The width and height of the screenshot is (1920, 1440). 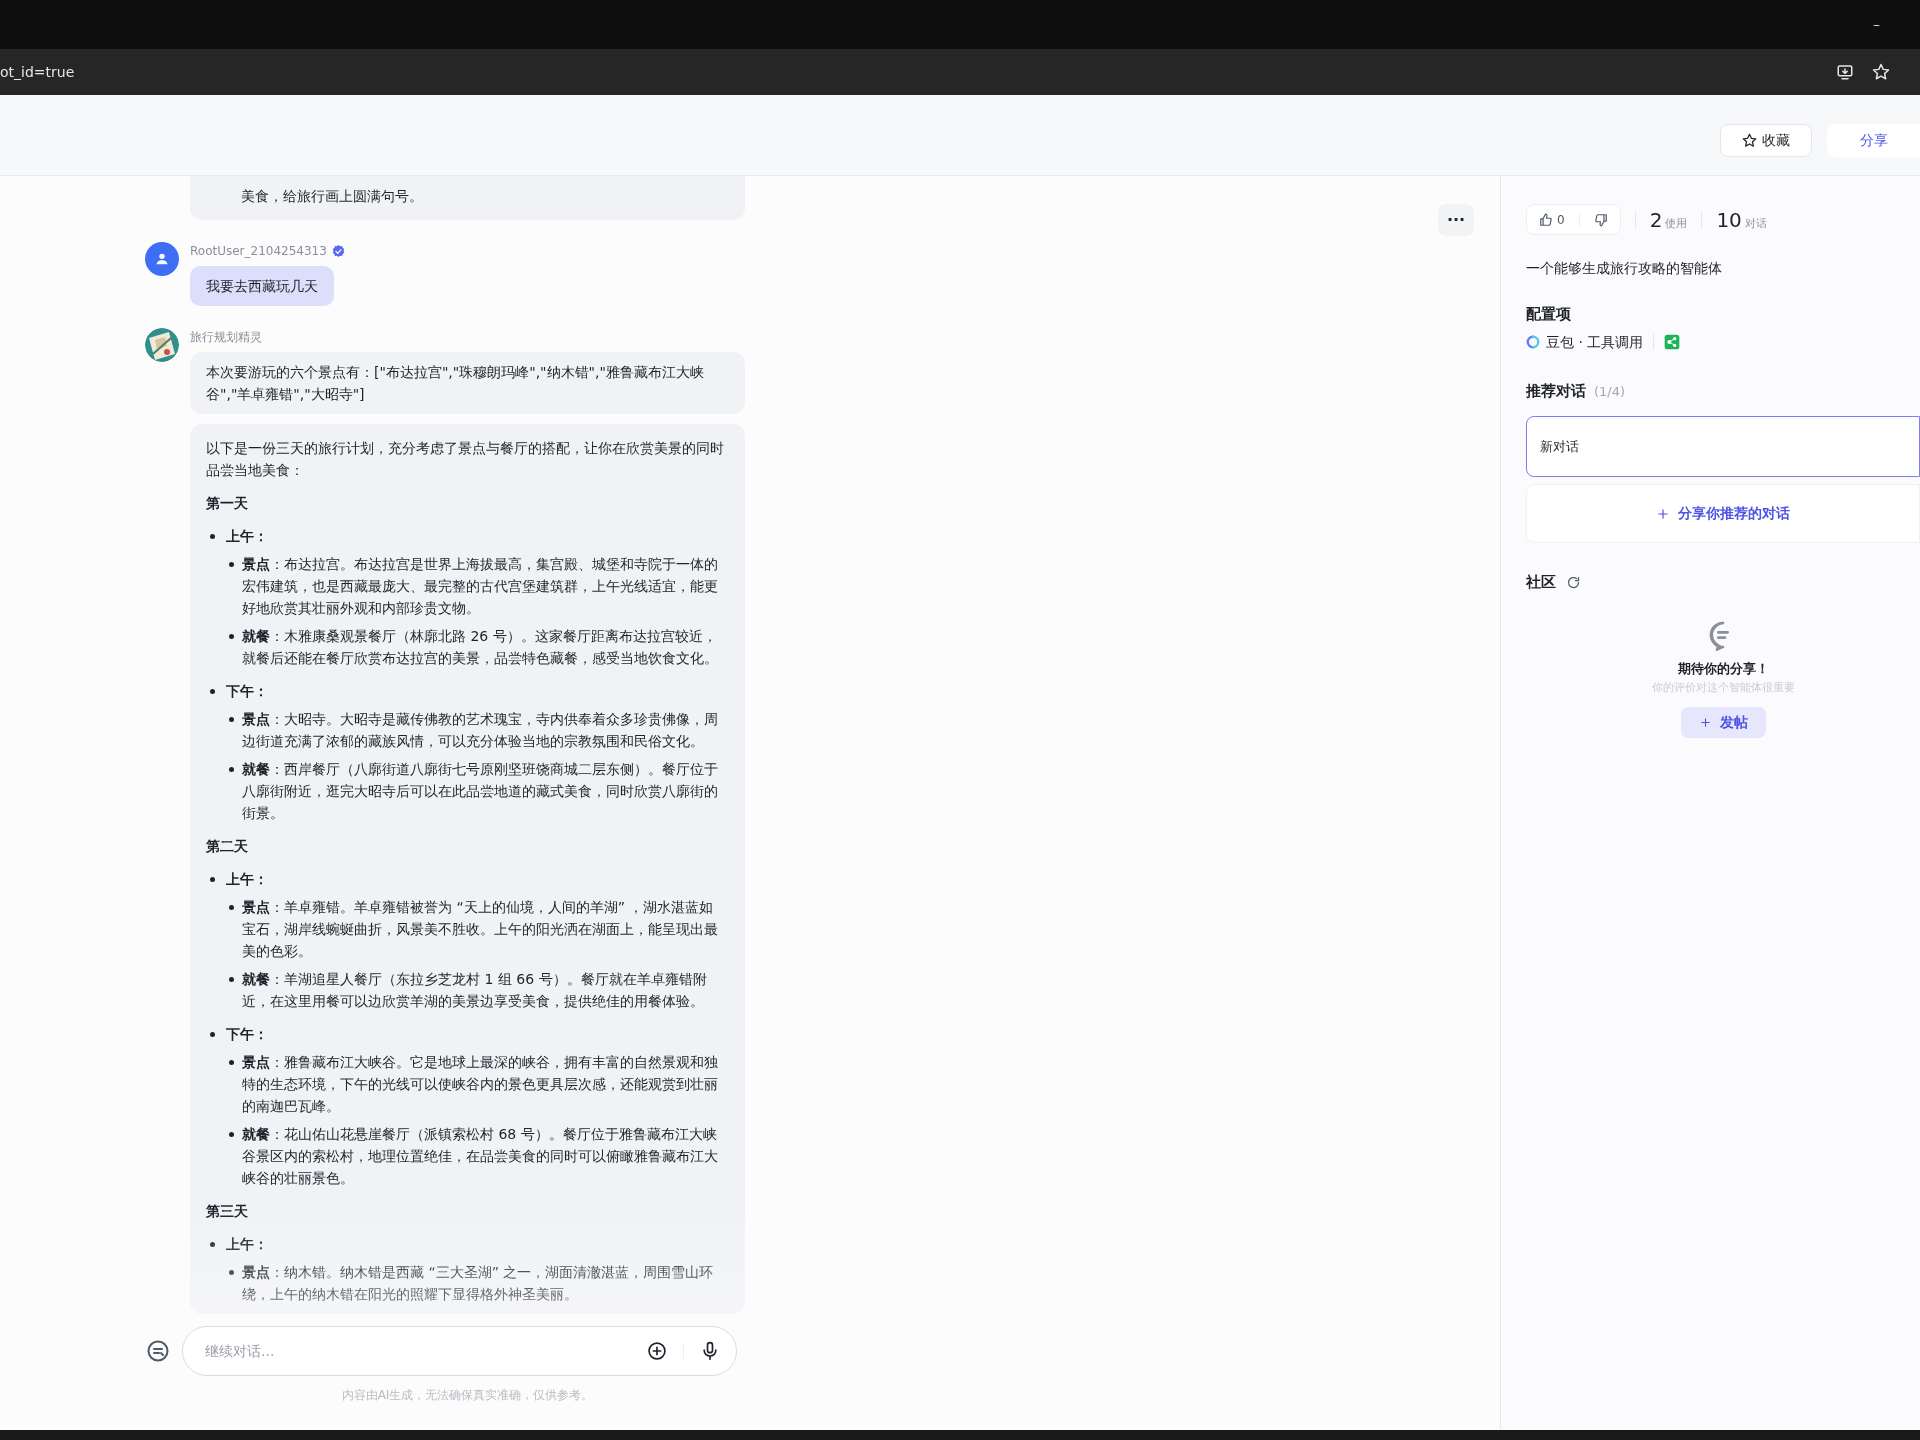 What do you see at coordinates (1729, 220) in the screenshot?
I see `stat-value: 10` at bounding box center [1729, 220].